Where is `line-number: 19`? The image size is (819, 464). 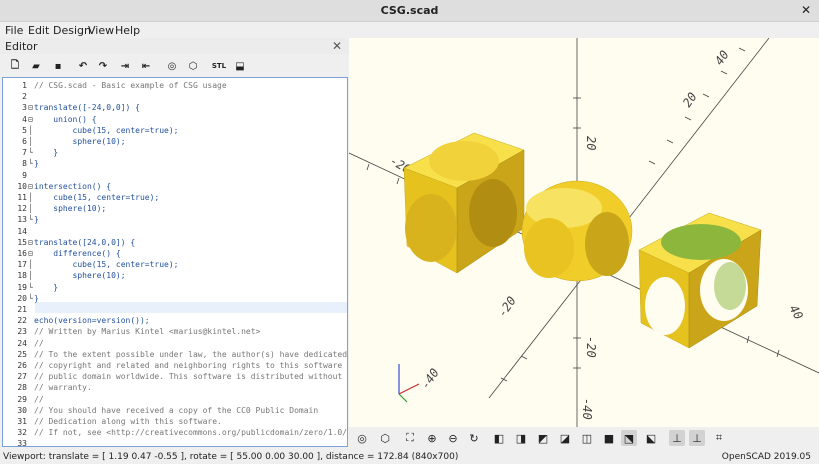
line-number: 19 is located at coordinates (22, 287).